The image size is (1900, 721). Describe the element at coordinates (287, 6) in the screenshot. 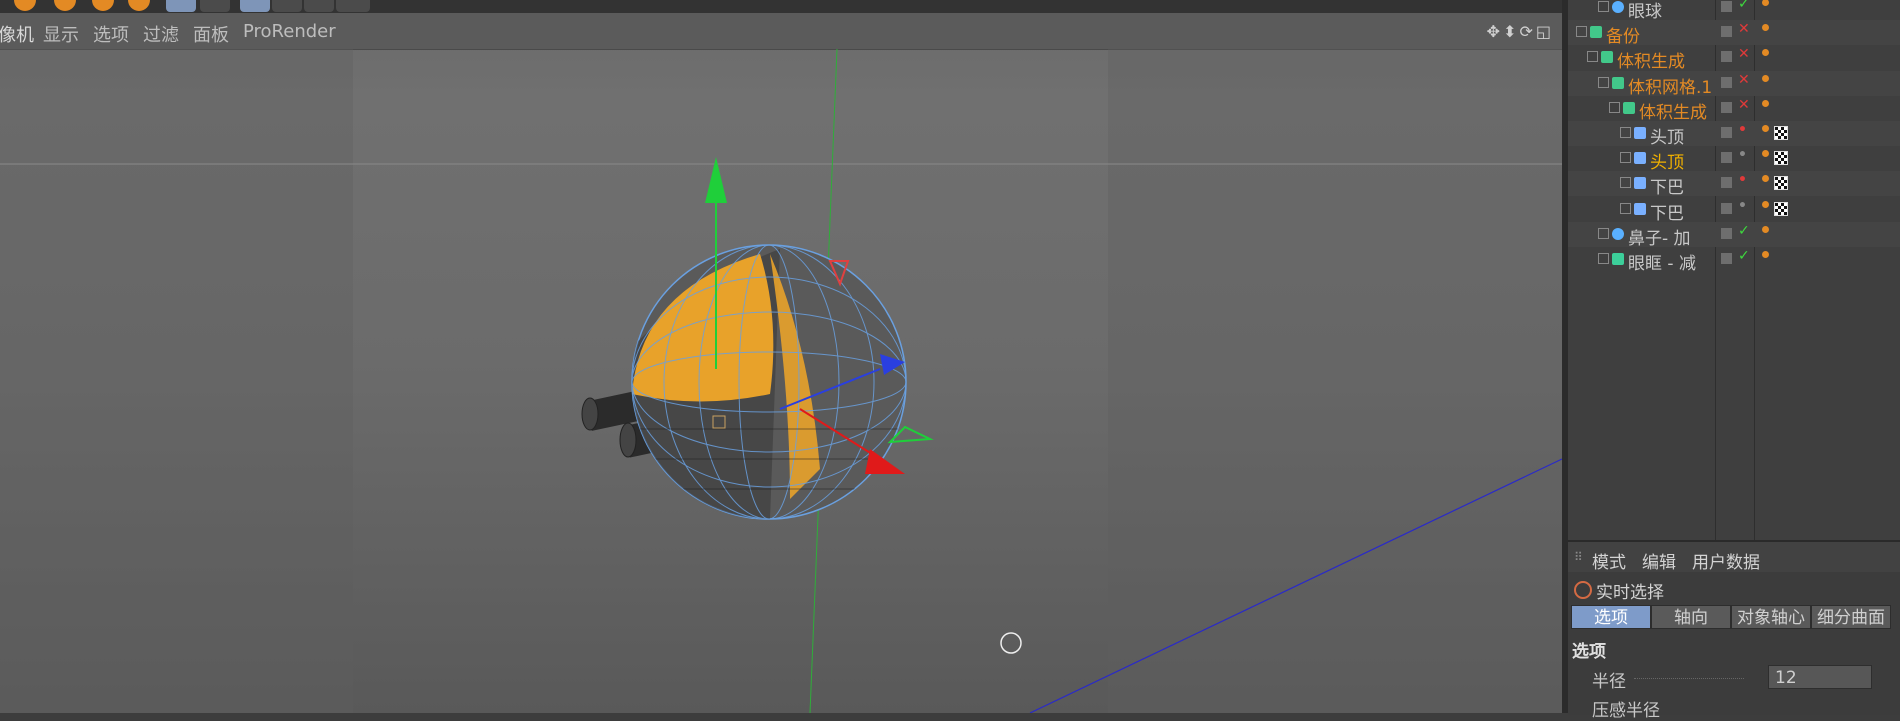

I see `floor-button` at that location.